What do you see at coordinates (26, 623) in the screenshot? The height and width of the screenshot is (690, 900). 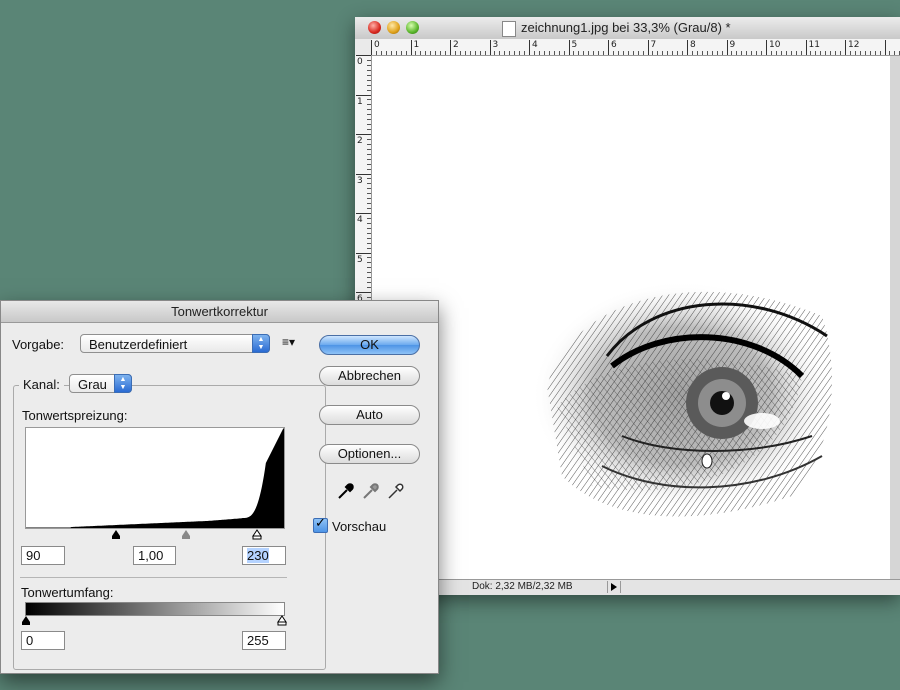 I see `output-black-base` at bounding box center [26, 623].